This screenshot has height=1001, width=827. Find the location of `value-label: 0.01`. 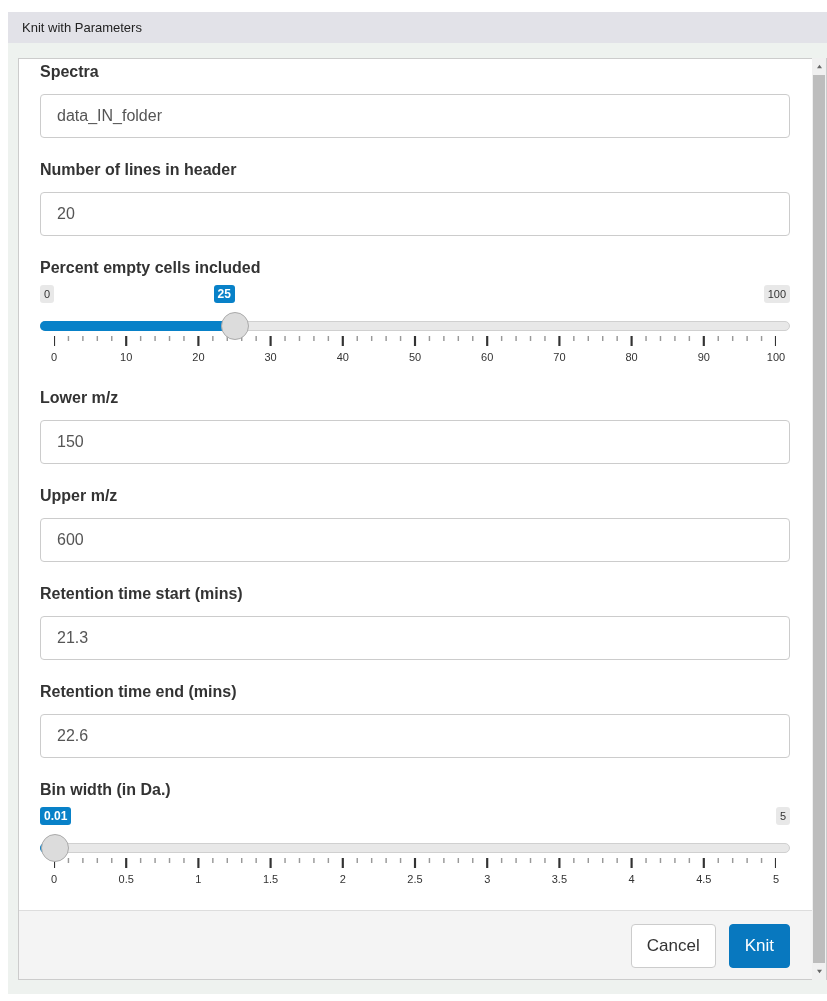

value-label: 0.01 is located at coordinates (56, 816).